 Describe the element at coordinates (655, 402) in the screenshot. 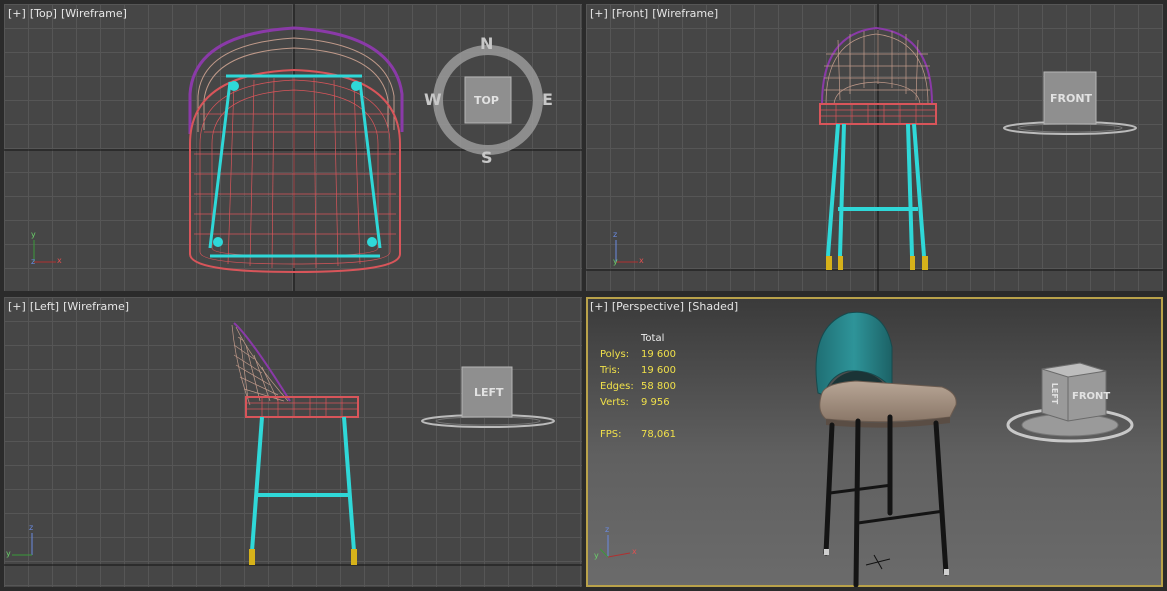

I see `stats-verts-value: 9 956` at that location.